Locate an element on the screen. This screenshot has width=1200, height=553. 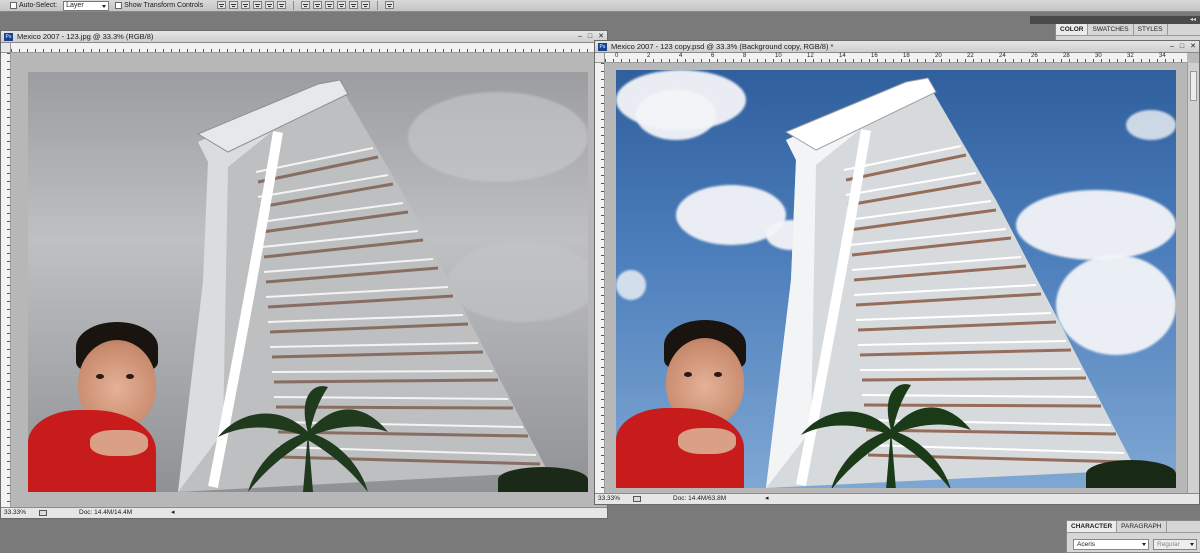
panel-collapse-bar: ◂◂ is located at coordinates (1115, 20).